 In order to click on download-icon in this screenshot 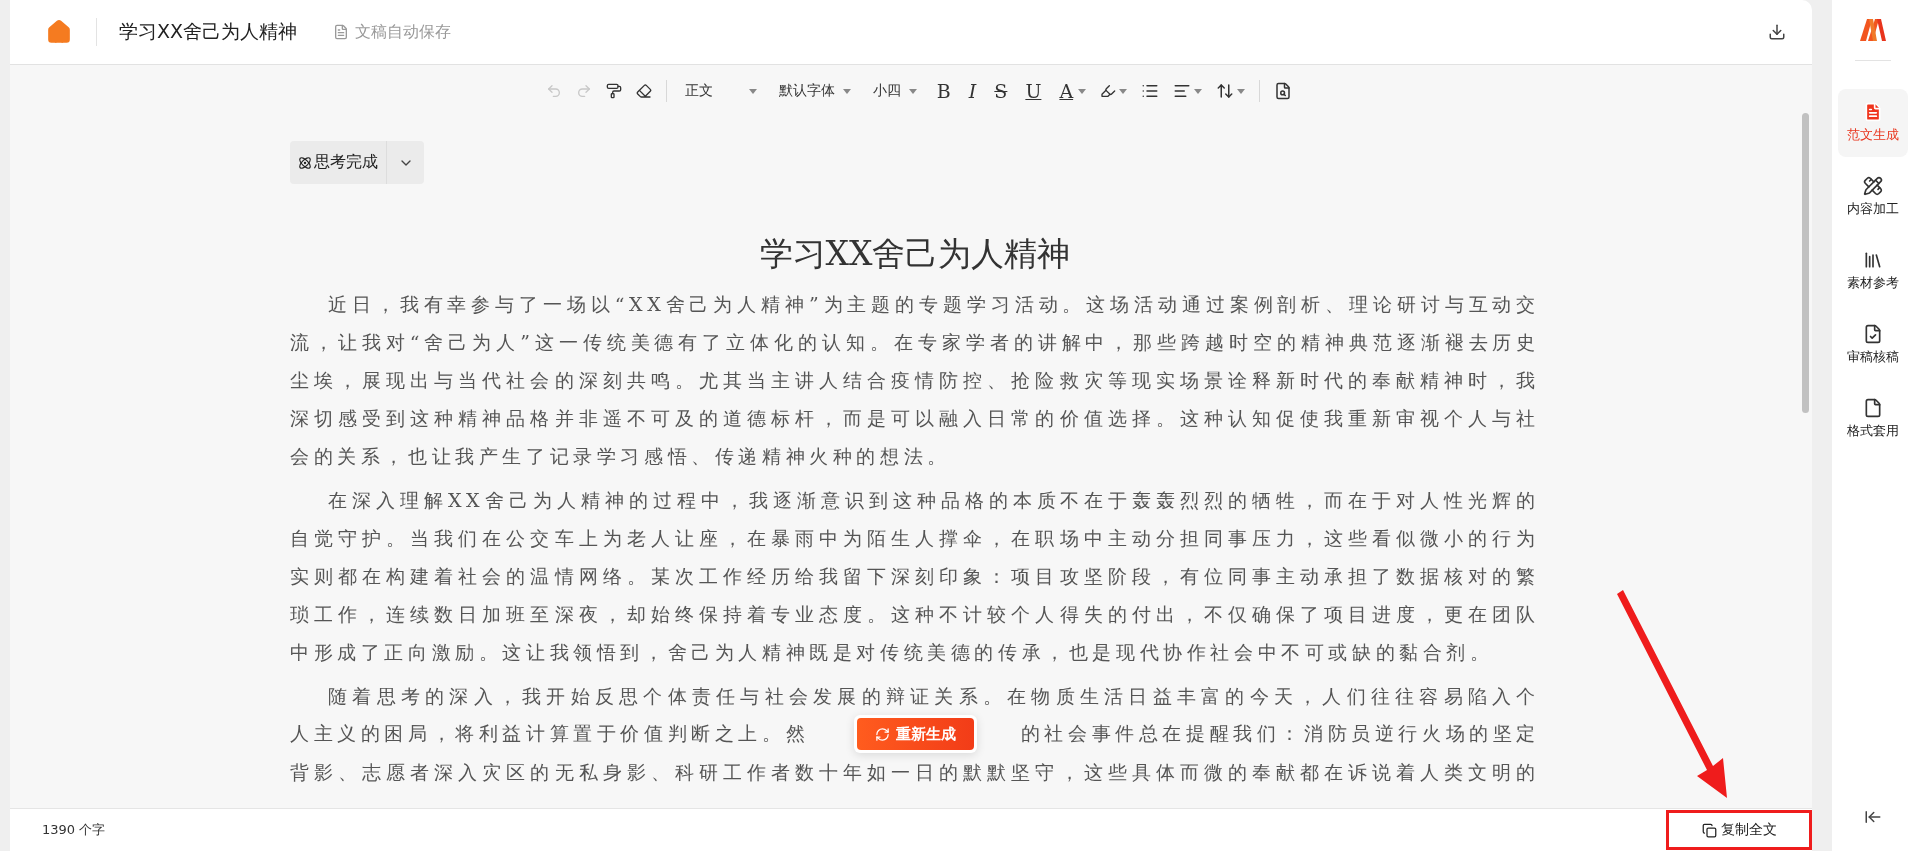, I will do `click(1777, 32)`.